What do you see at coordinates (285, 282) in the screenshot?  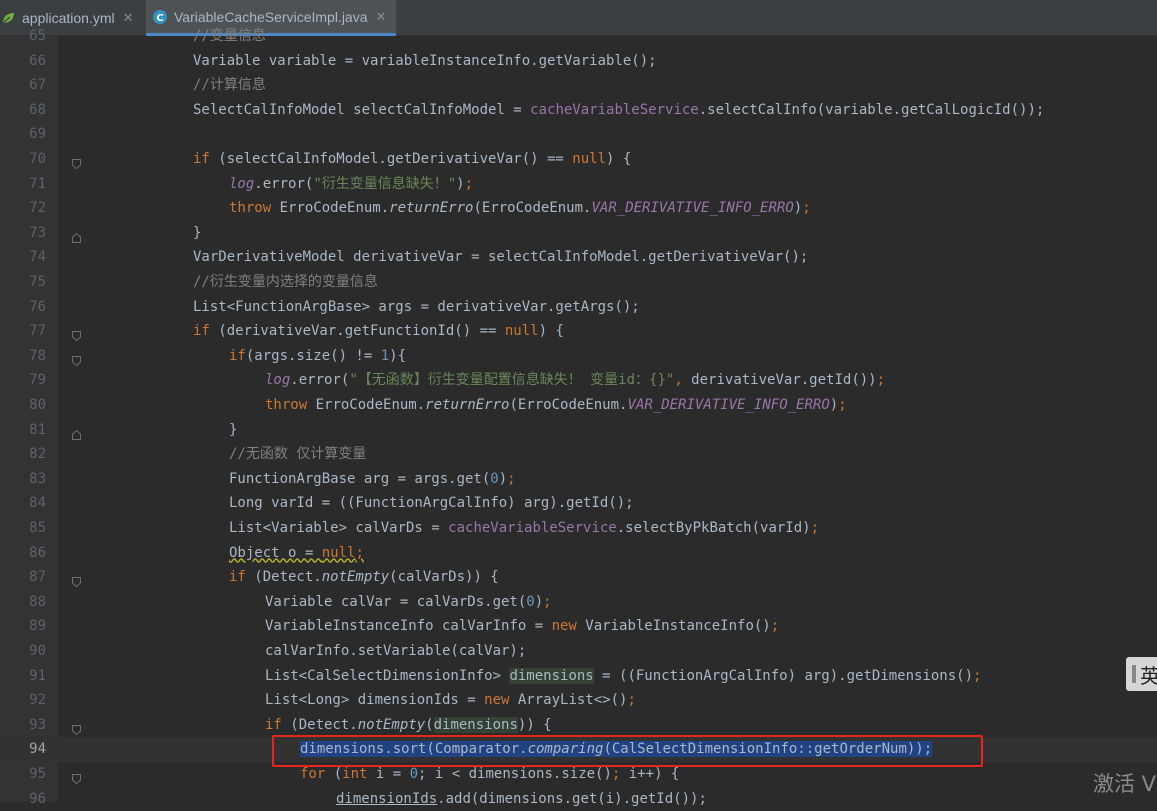 I see `code-text: //衍生变量内选择的变量信息` at bounding box center [285, 282].